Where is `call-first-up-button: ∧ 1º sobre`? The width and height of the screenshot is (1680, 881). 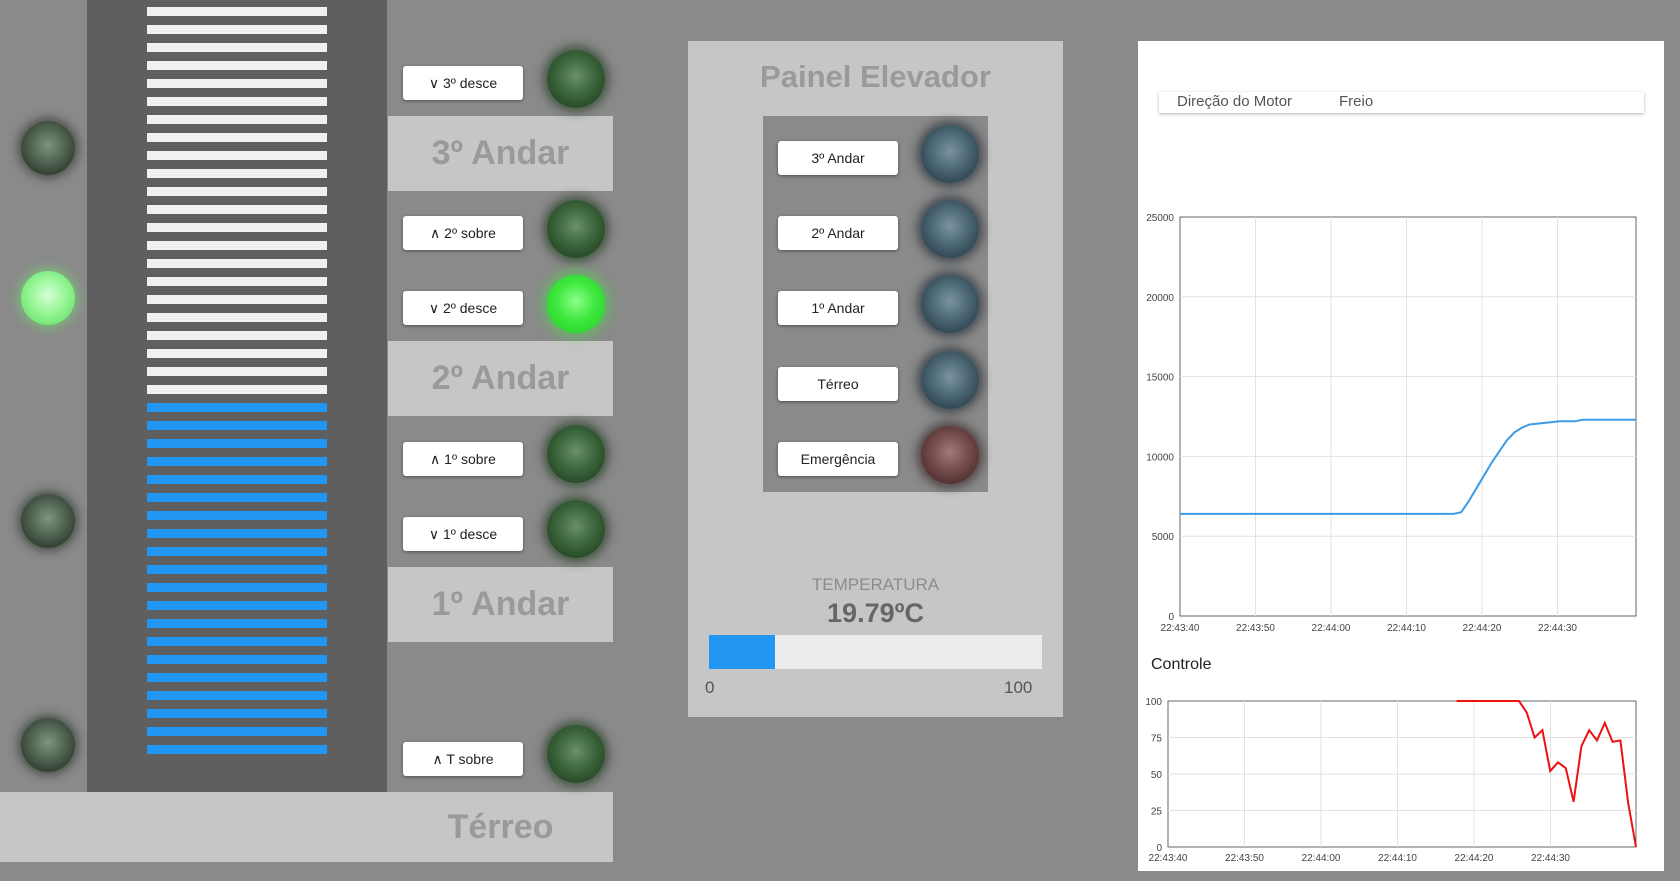 call-first-up-button: ∧ 1º sobre is located at coordinates (463, 459).